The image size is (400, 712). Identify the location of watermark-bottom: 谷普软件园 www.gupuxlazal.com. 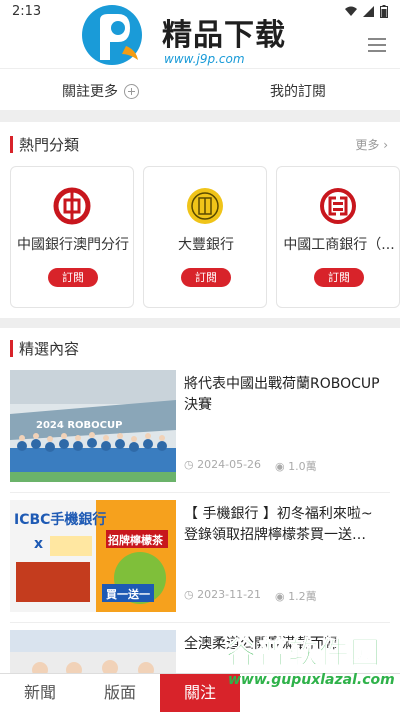
(310, 659).